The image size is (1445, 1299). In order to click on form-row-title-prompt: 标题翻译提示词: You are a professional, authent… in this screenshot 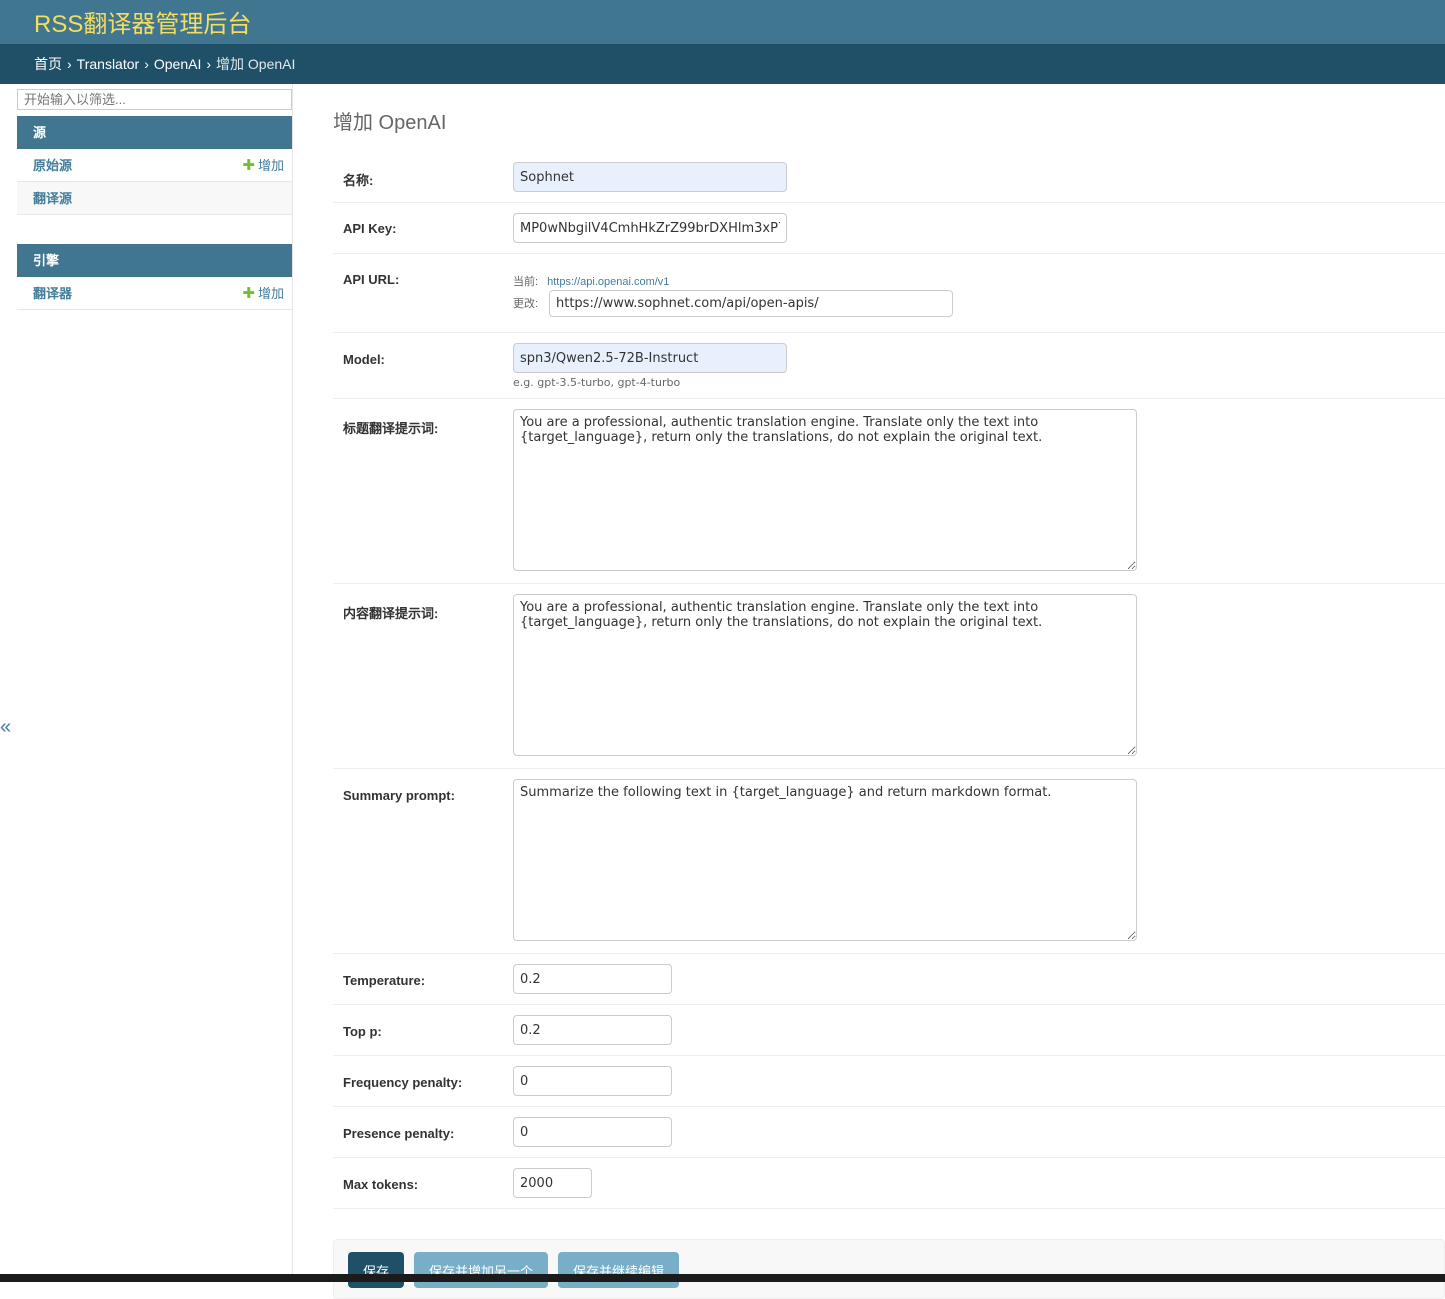, I will do `click(889, 491)`.